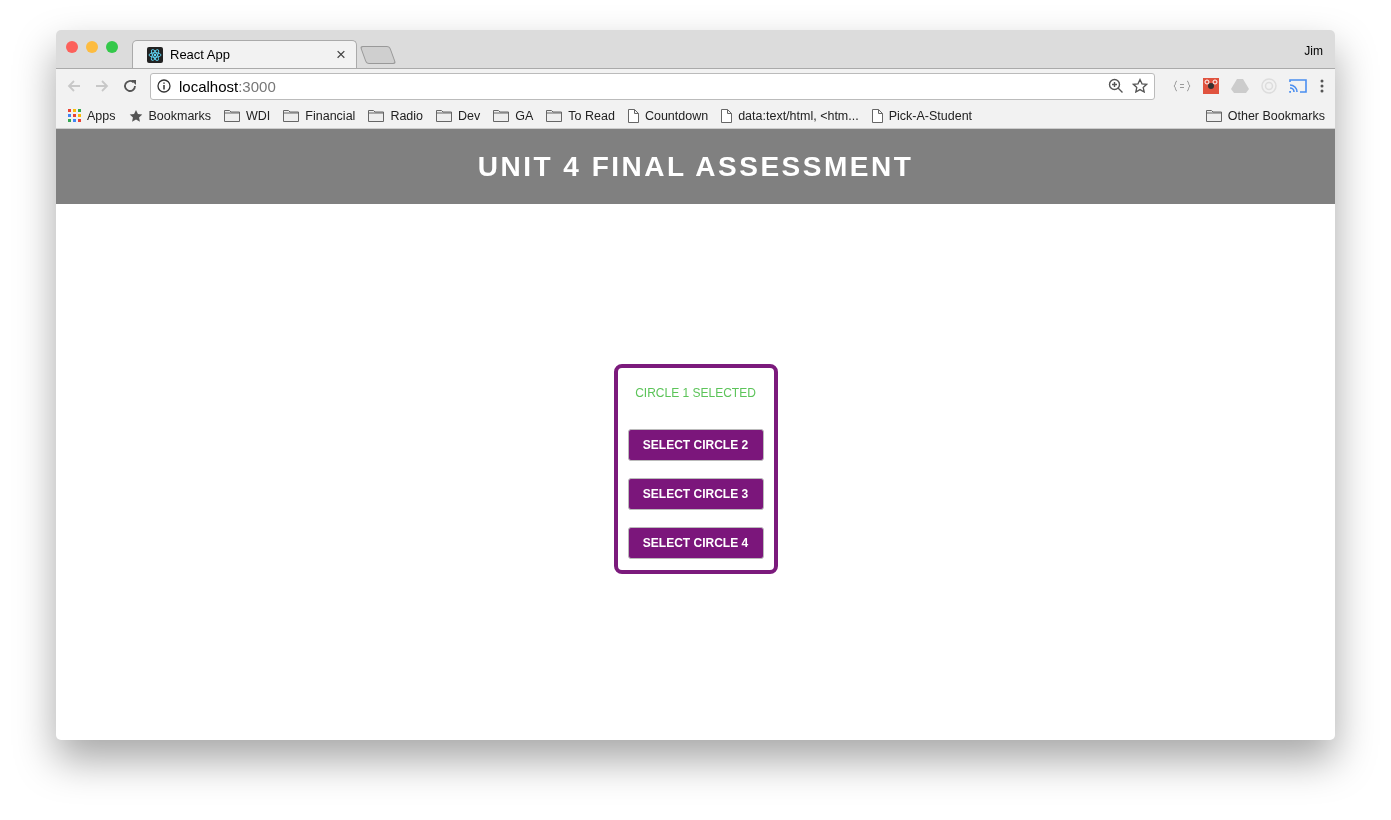 Image resolution: width=1391 pixels, height=820 pixels. What do you see at coordinates (378, 55) in the screenshot?
I see `new-tab-button` at bounding box center [378, 55].